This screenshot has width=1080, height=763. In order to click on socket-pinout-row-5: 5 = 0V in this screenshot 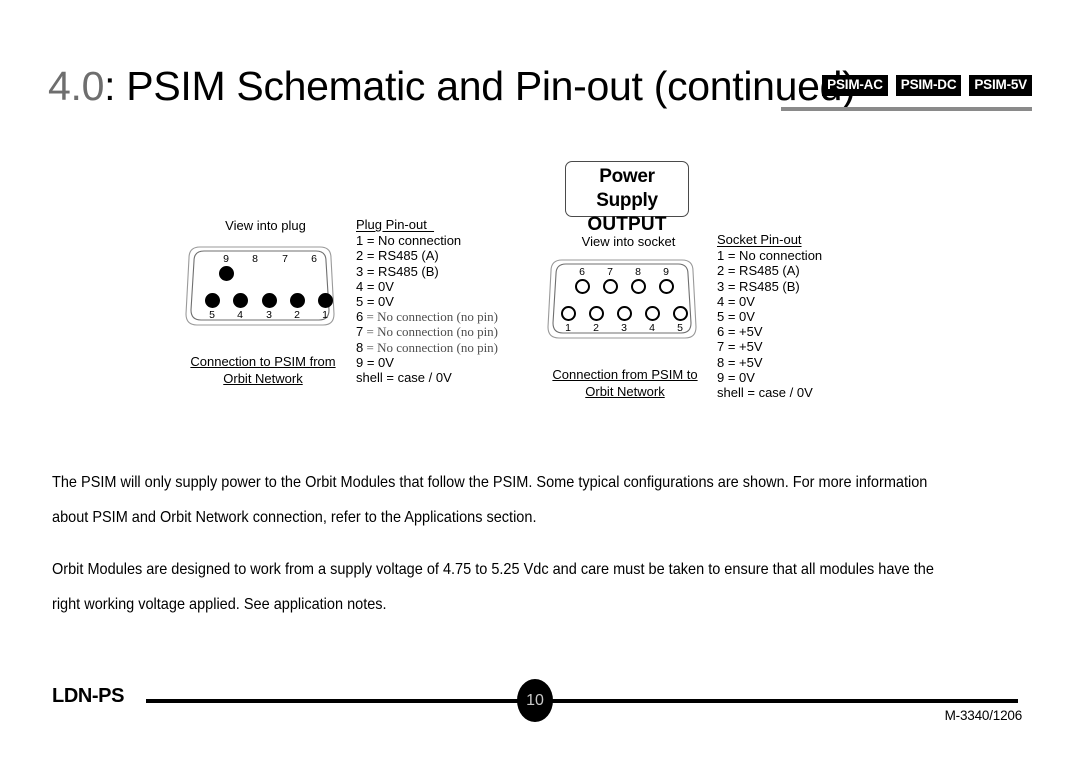, I will do `click(736, 317)`.